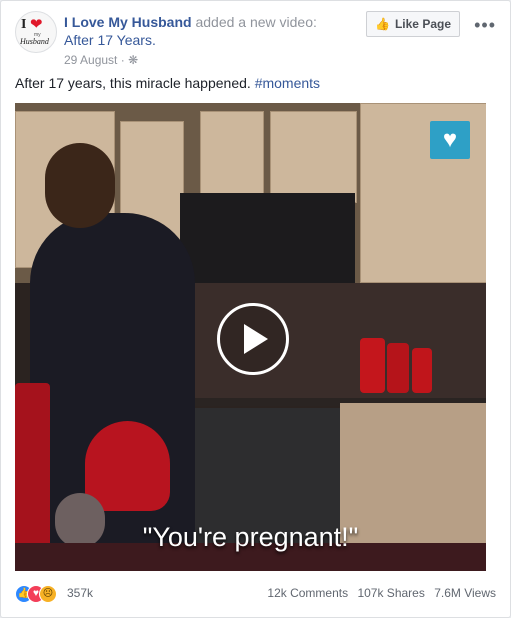  I want to click on like-page-button: 👍 Like Page, so click(413, 24).